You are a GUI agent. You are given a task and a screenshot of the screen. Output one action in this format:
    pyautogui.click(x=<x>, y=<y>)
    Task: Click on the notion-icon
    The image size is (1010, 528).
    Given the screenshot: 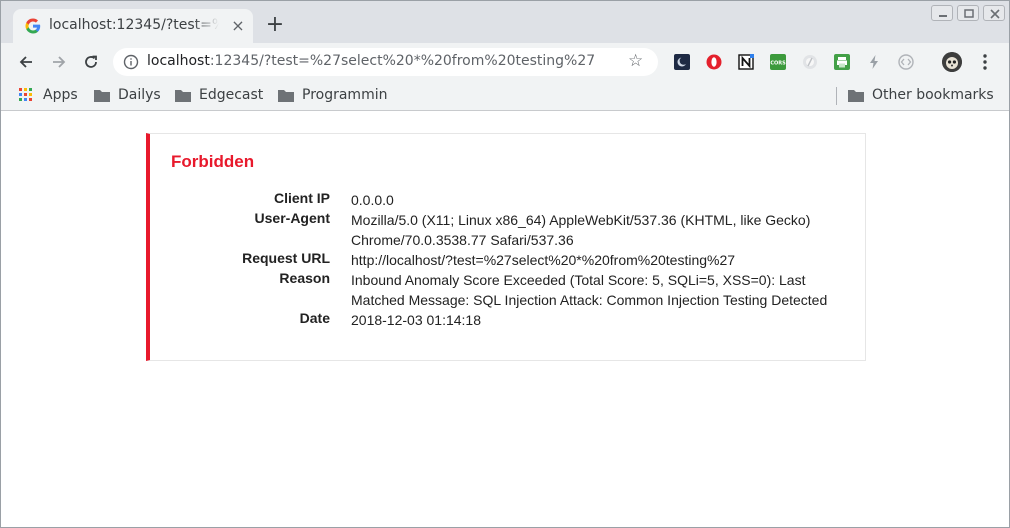 What is the action you would take?
    pyautogui.click(x=746, y=62)
    